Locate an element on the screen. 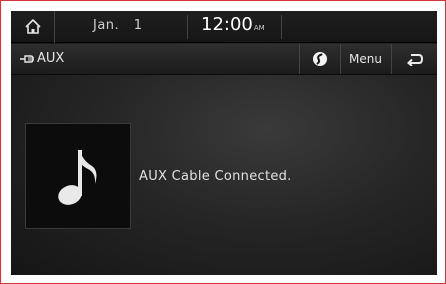 This screenshot has width=446, height=284. back-button is located at coordinates (414, 59).